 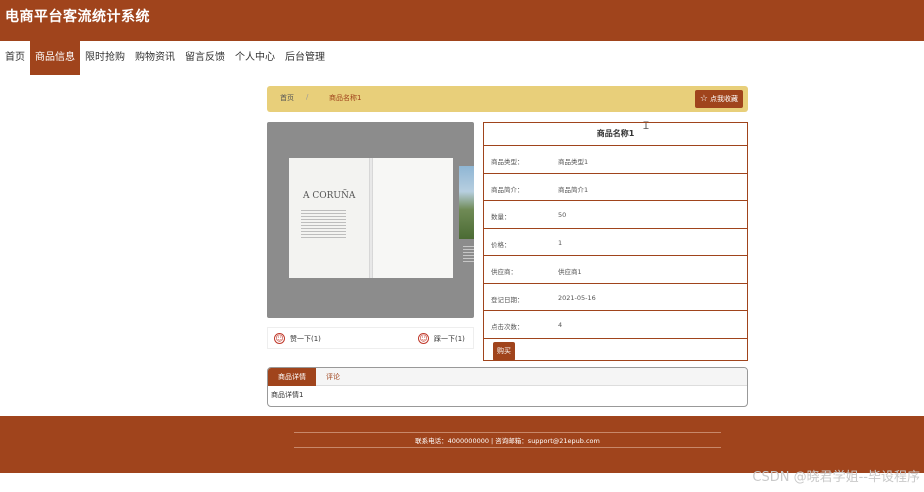 What do you see at coordinates (615, 159) in the screenshot?
I see `info-row-type: 商品类型： 商品类型1` at bounding box center [615, 159].